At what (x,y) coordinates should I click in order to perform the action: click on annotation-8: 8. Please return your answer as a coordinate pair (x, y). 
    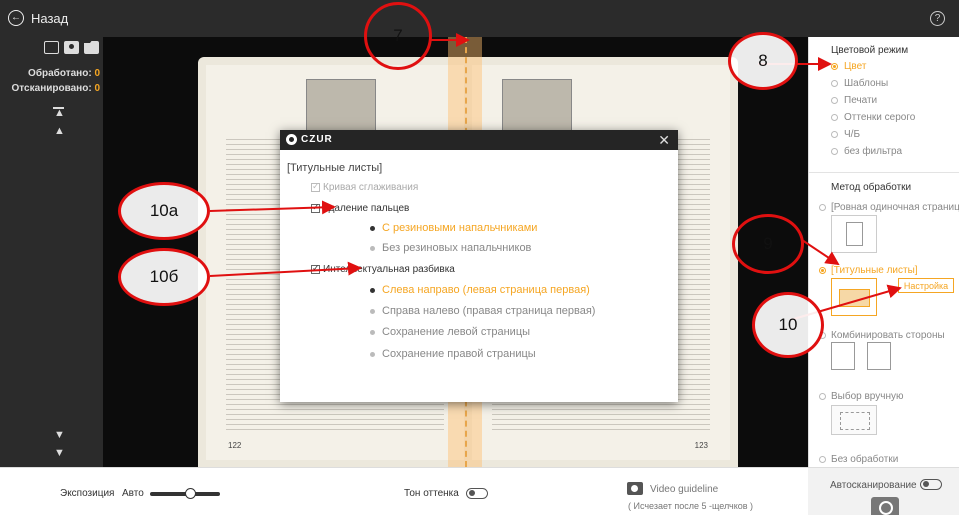
    Looking at the image, I should click on (763, 61).